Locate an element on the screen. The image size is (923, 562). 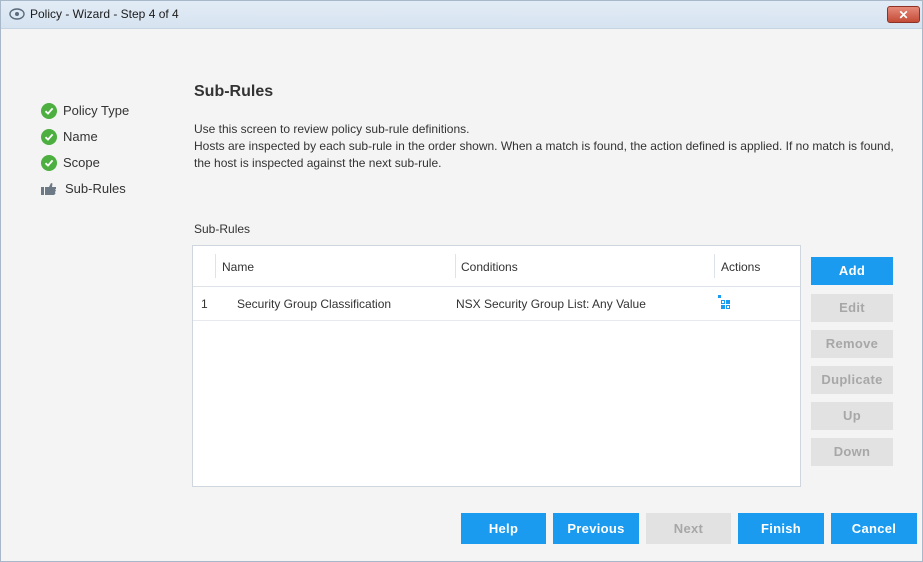
classify-icon is located at coordinates (724, 302).